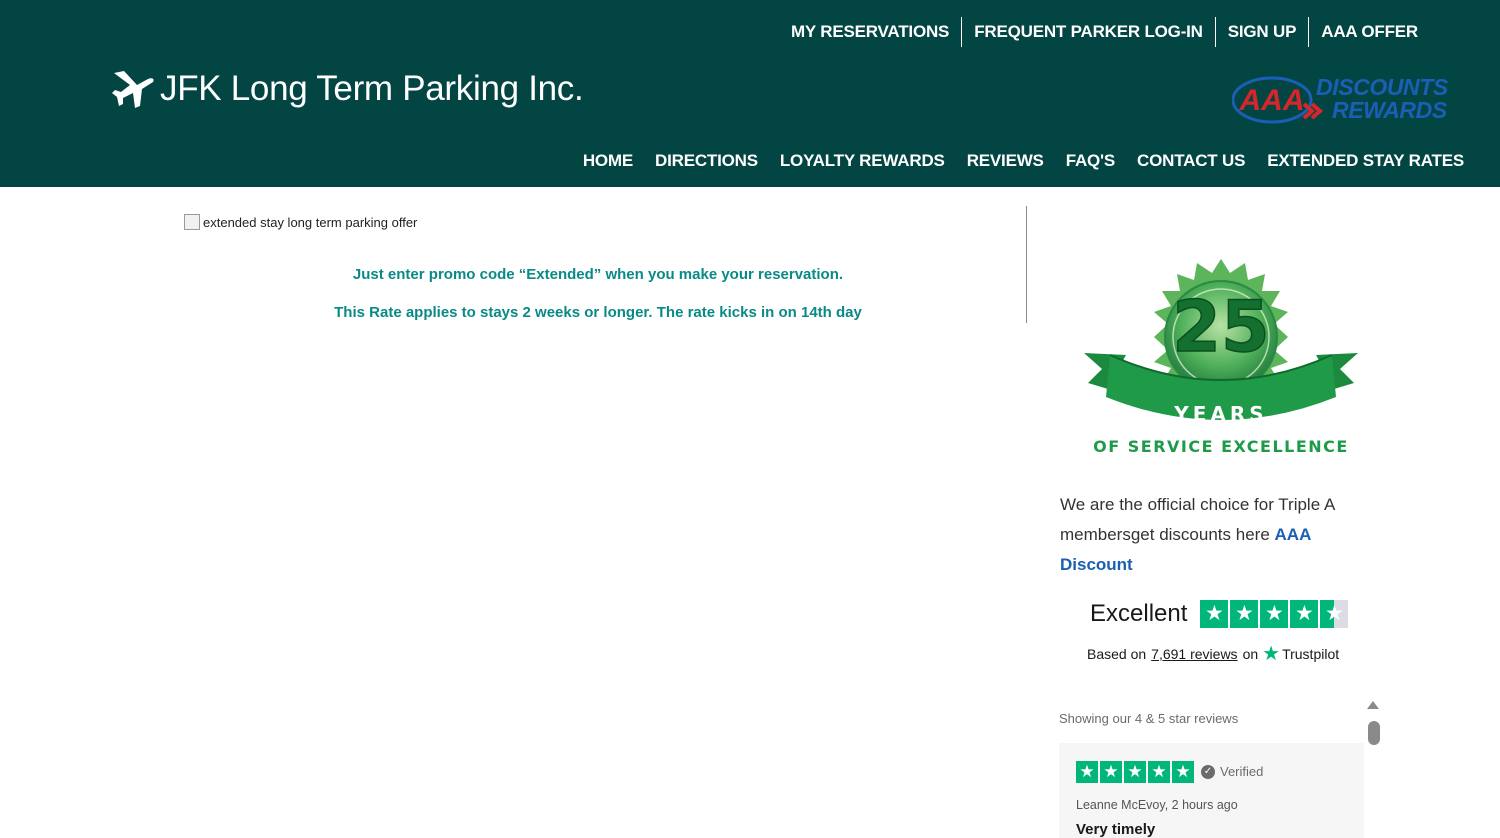 The image size is (1500, 838). I want to click on nav-faqs: FAQ'S, so click(1091, 161).